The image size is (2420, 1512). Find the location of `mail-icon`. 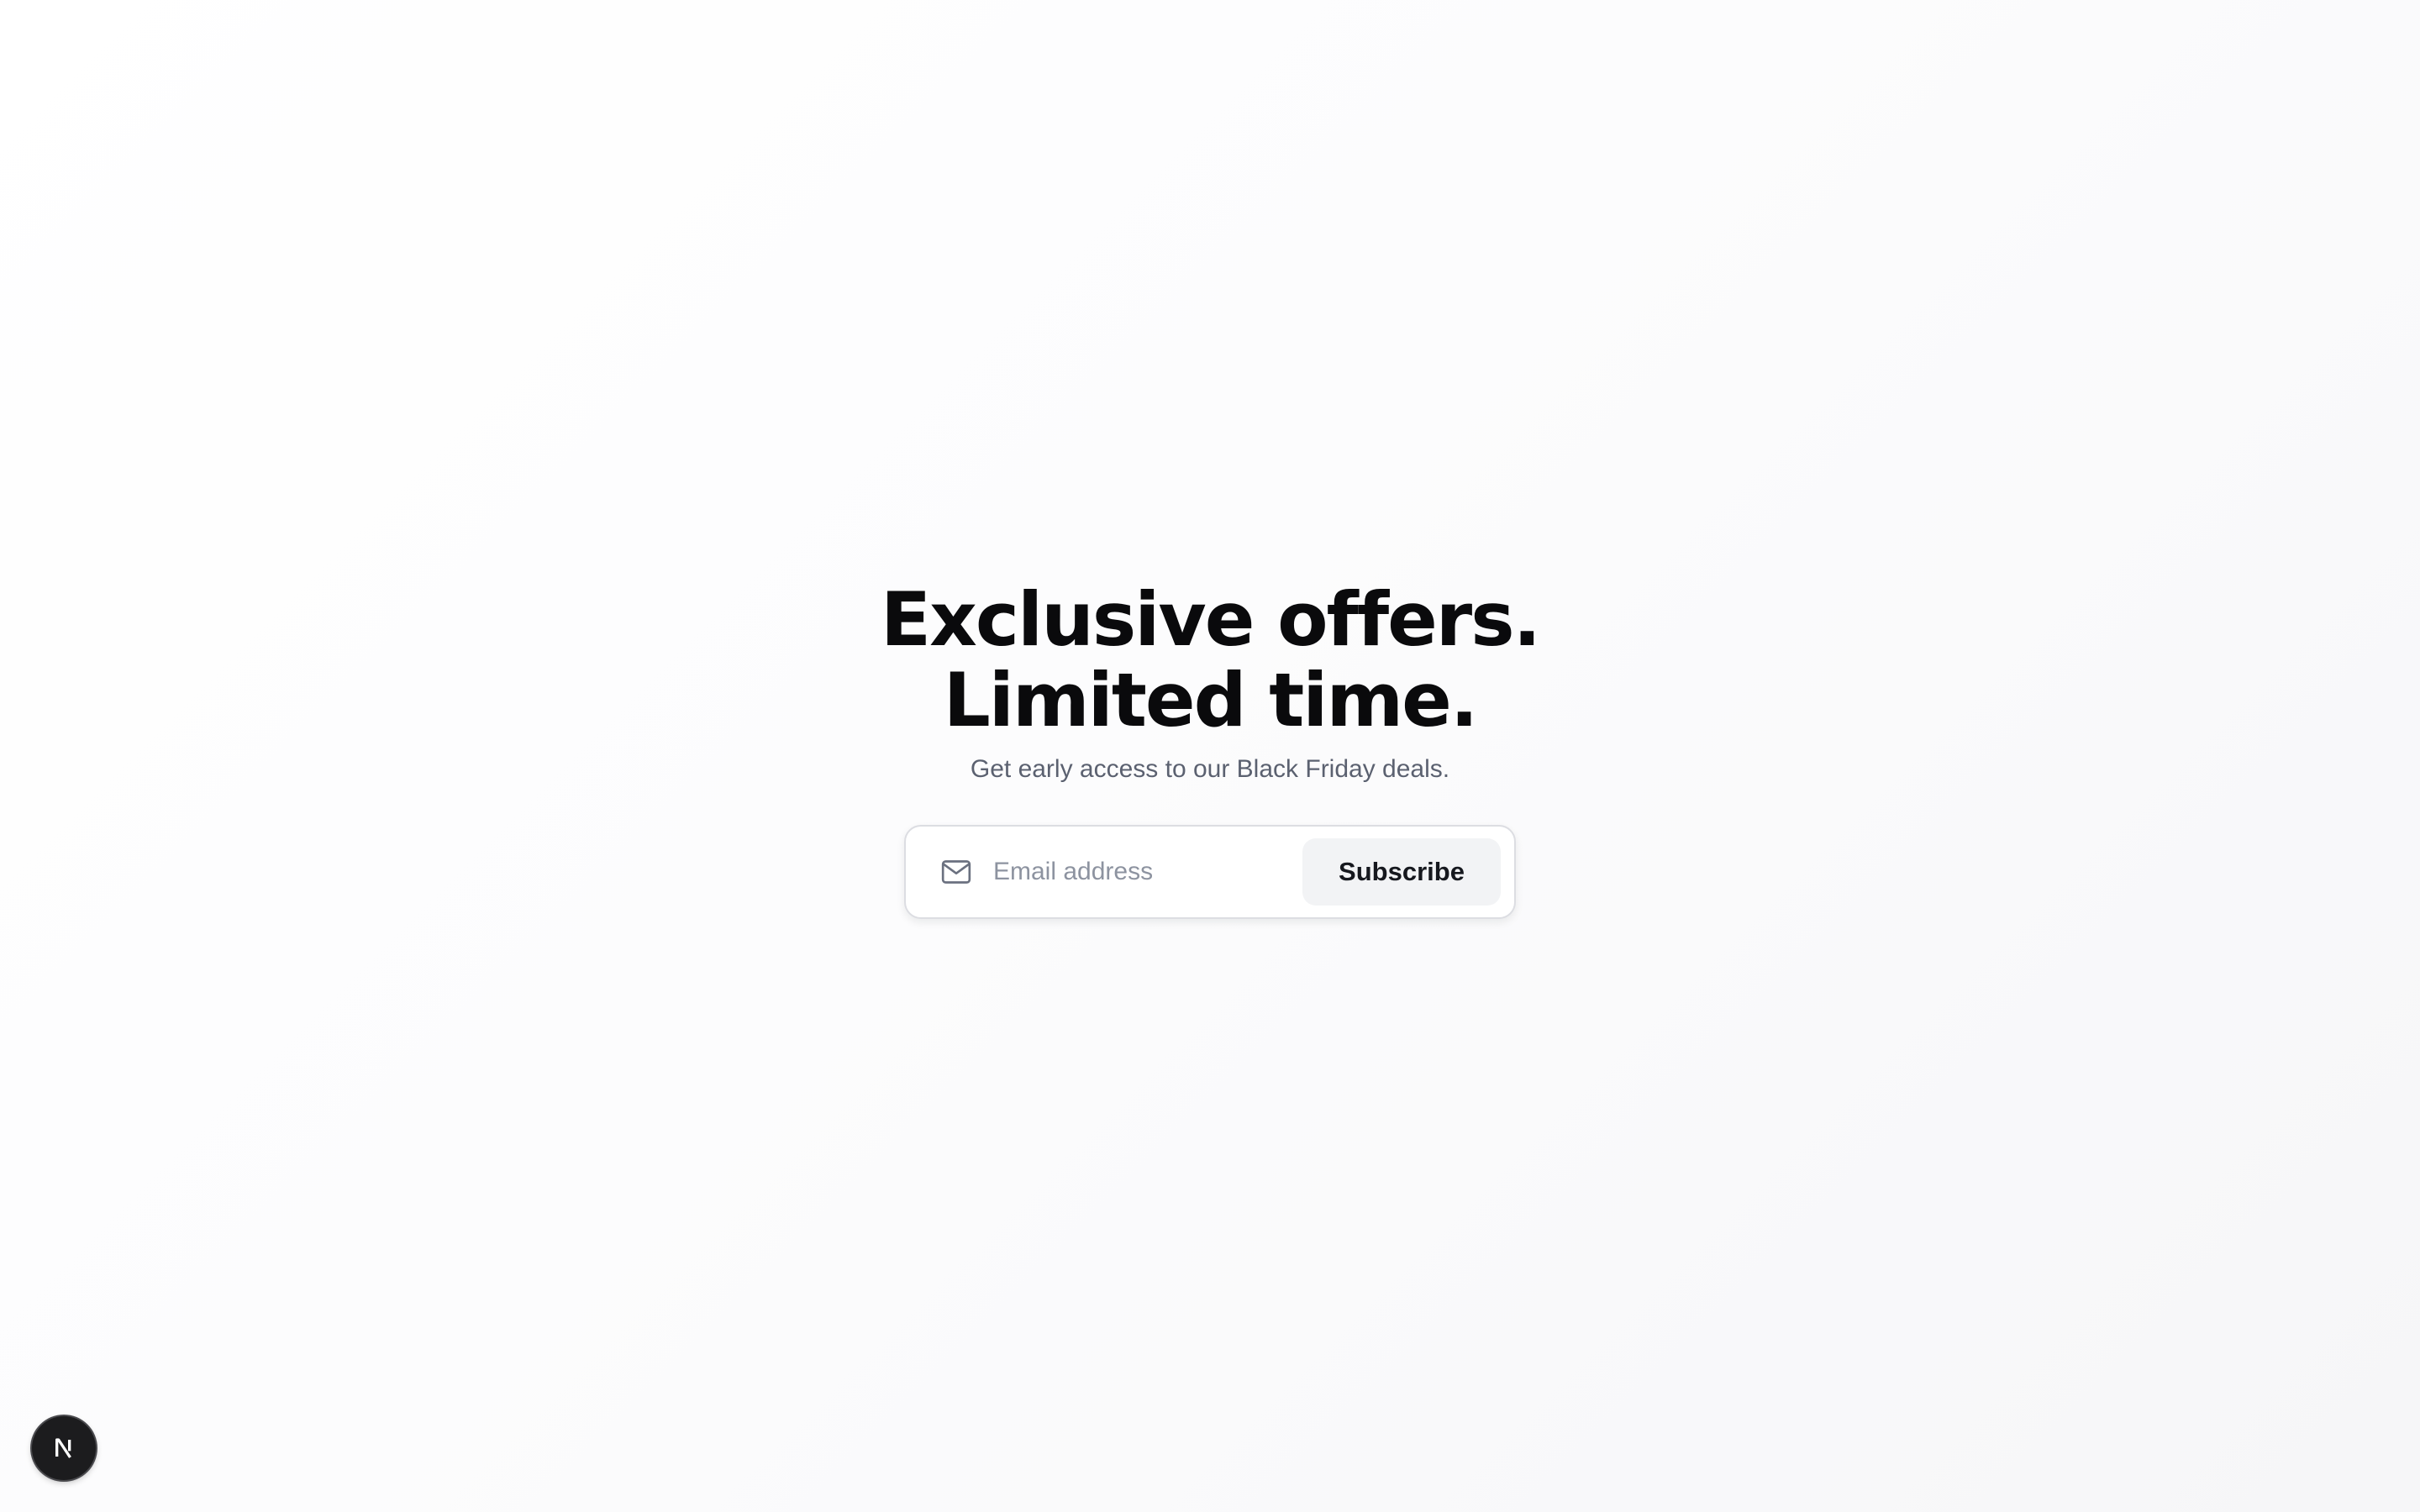

mail-icon is located at coordinates (956, 872).